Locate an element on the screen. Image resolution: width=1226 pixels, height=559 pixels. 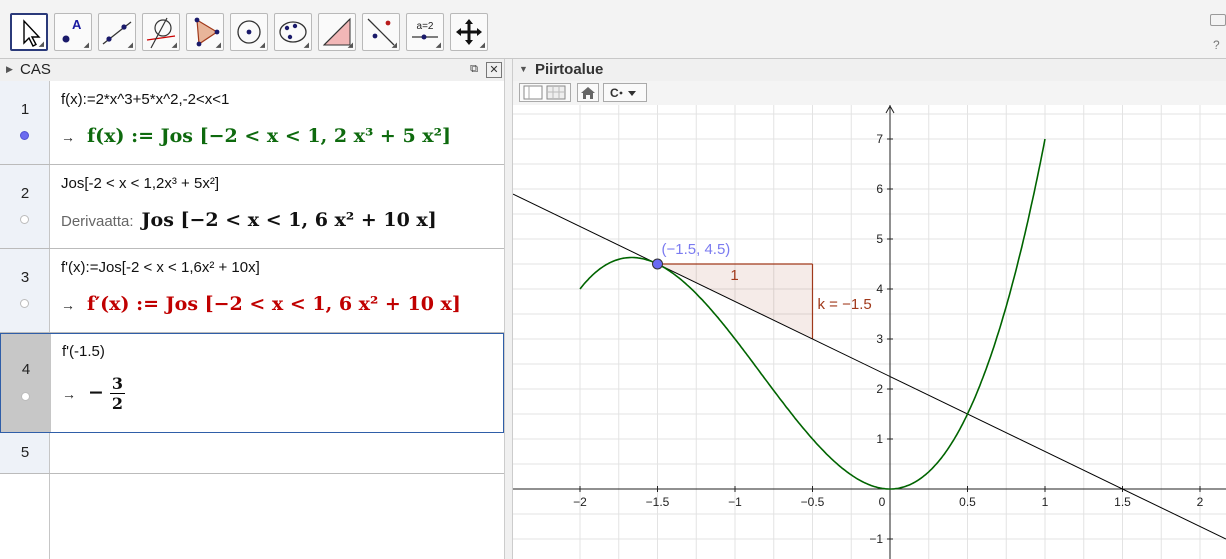
y-tick-label: 5 is located at coordinates (879, 239).